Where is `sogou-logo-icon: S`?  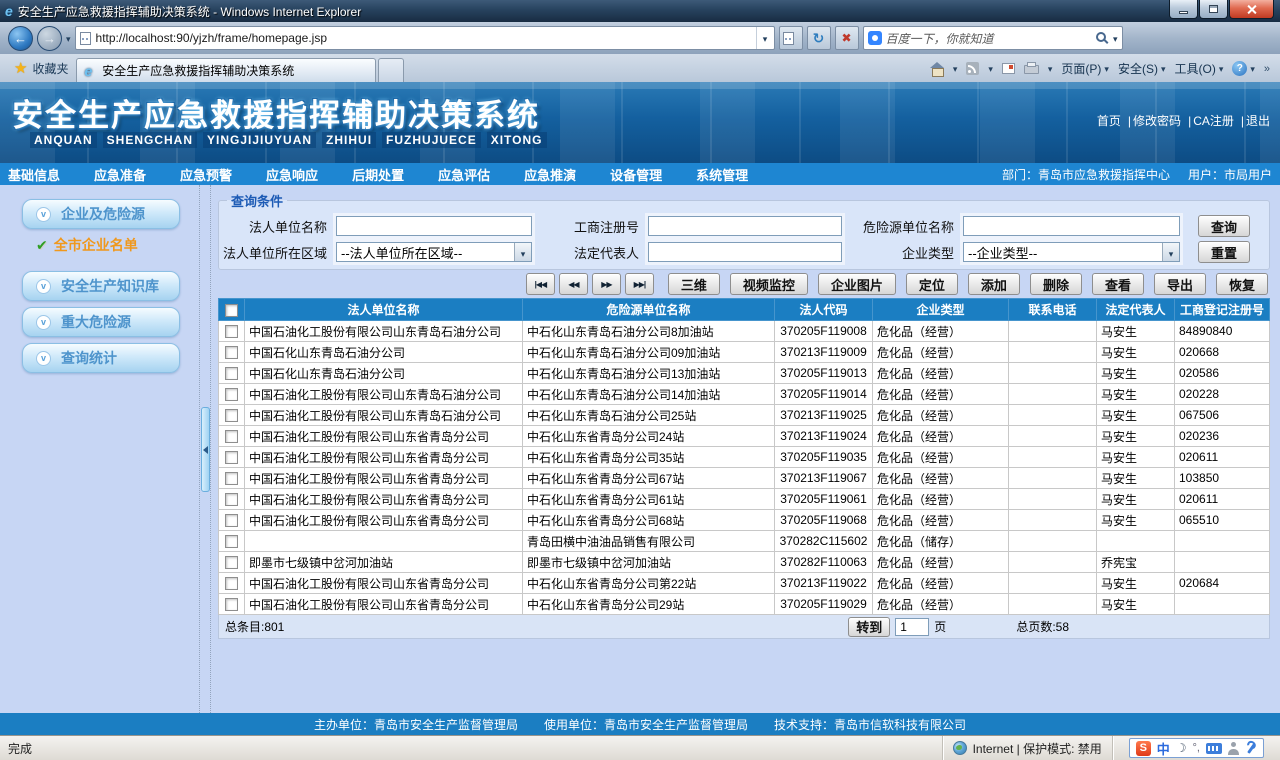 sogou-logo-icon: S is located at coordinates (1143, 748).